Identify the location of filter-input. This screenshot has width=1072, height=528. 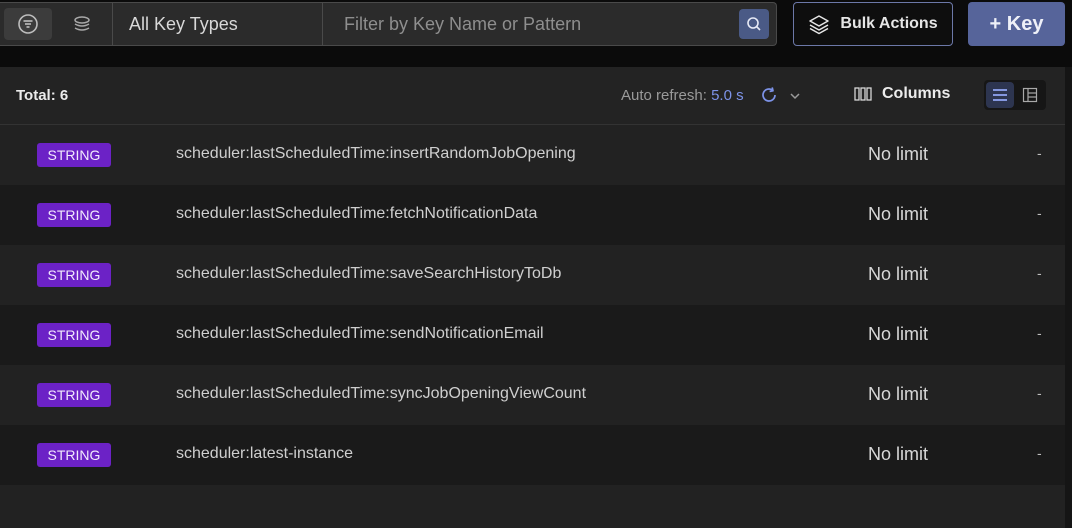
(529, 24).